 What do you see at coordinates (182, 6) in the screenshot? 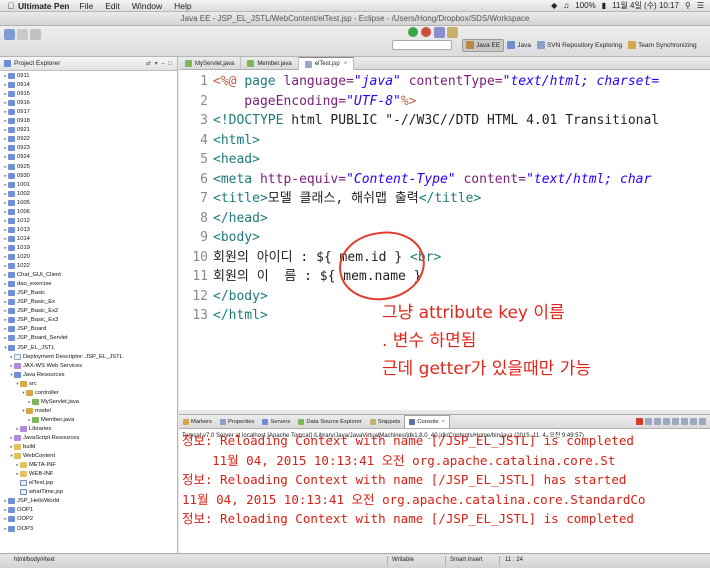
I see `menu-help: Help` at bounding box center [182, 6].